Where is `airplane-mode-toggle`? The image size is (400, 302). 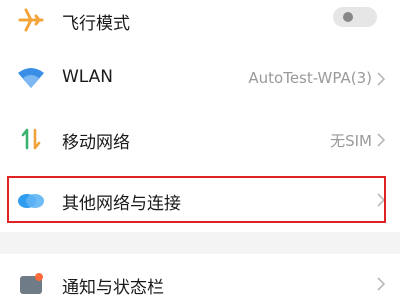
airplane-mode-toggle is located at coordinates (355, 17).